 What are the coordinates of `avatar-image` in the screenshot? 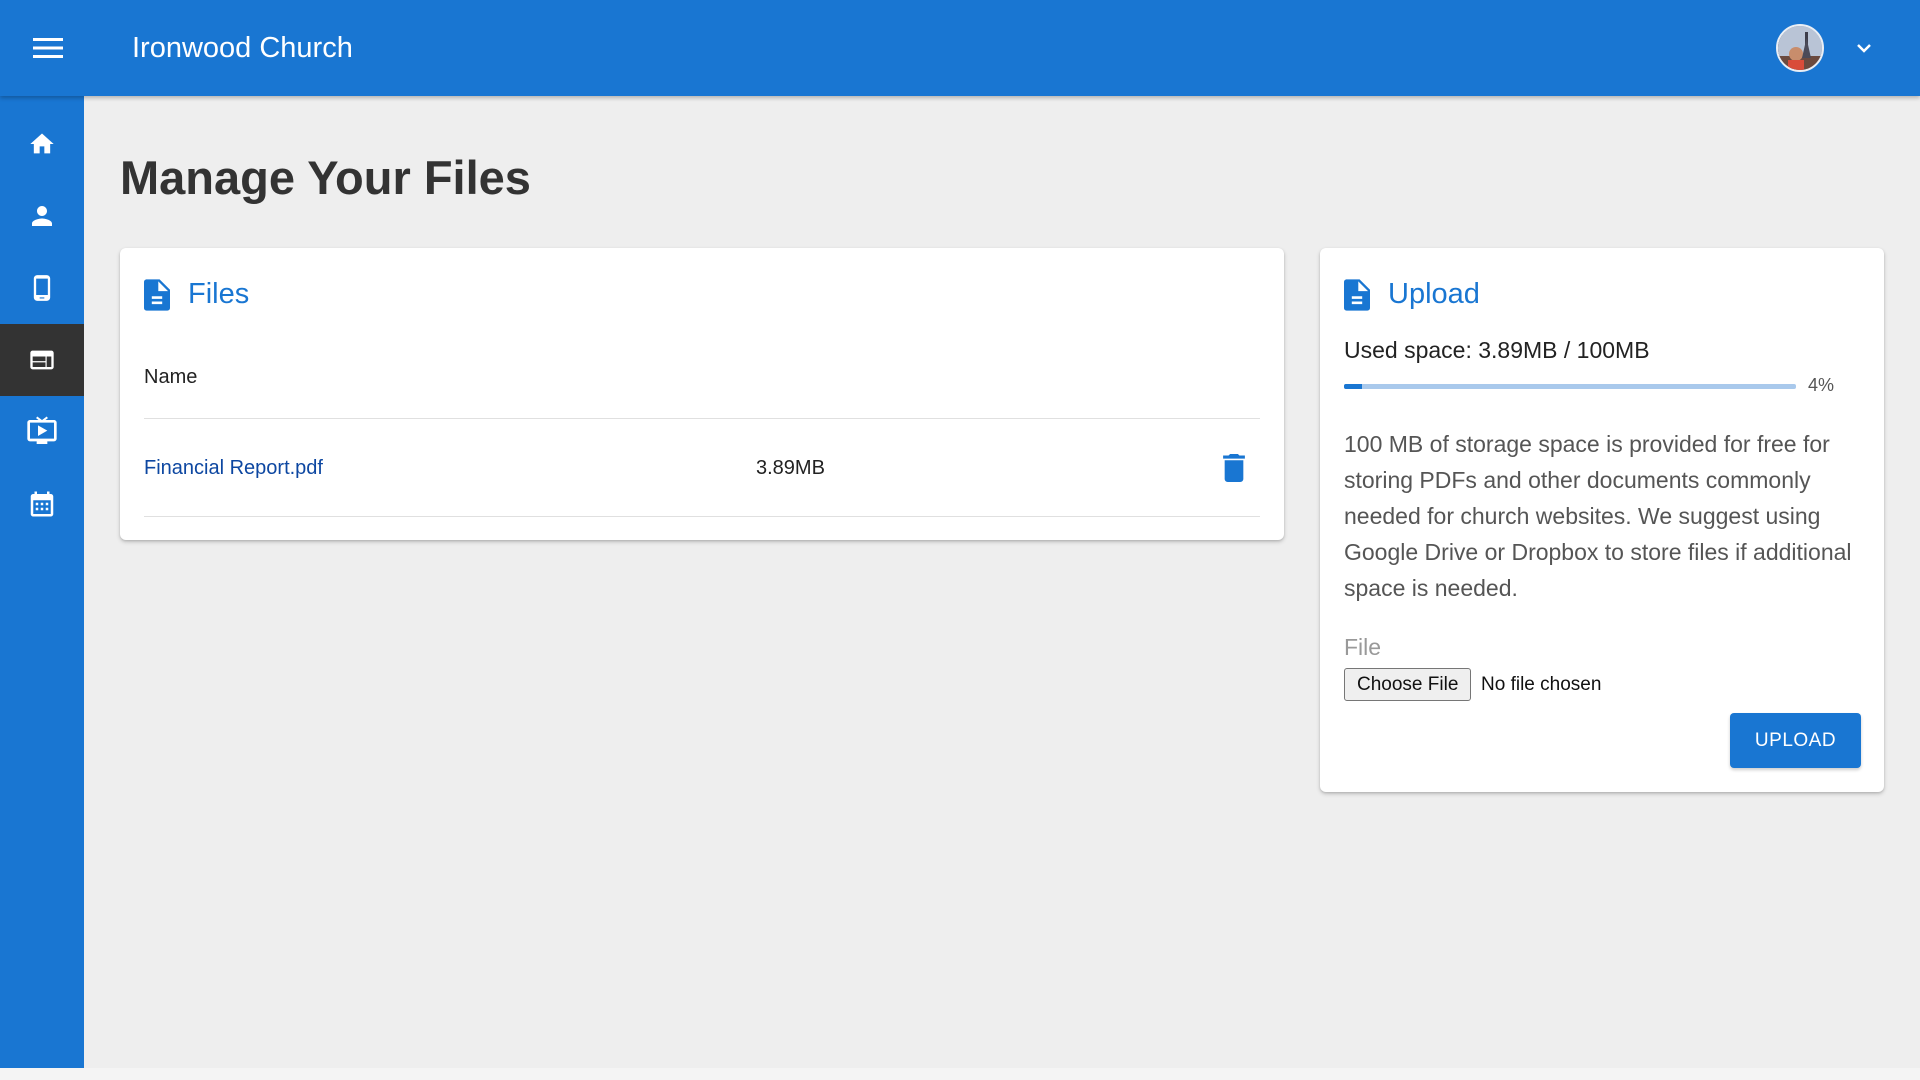 It's located at (1800, 48).